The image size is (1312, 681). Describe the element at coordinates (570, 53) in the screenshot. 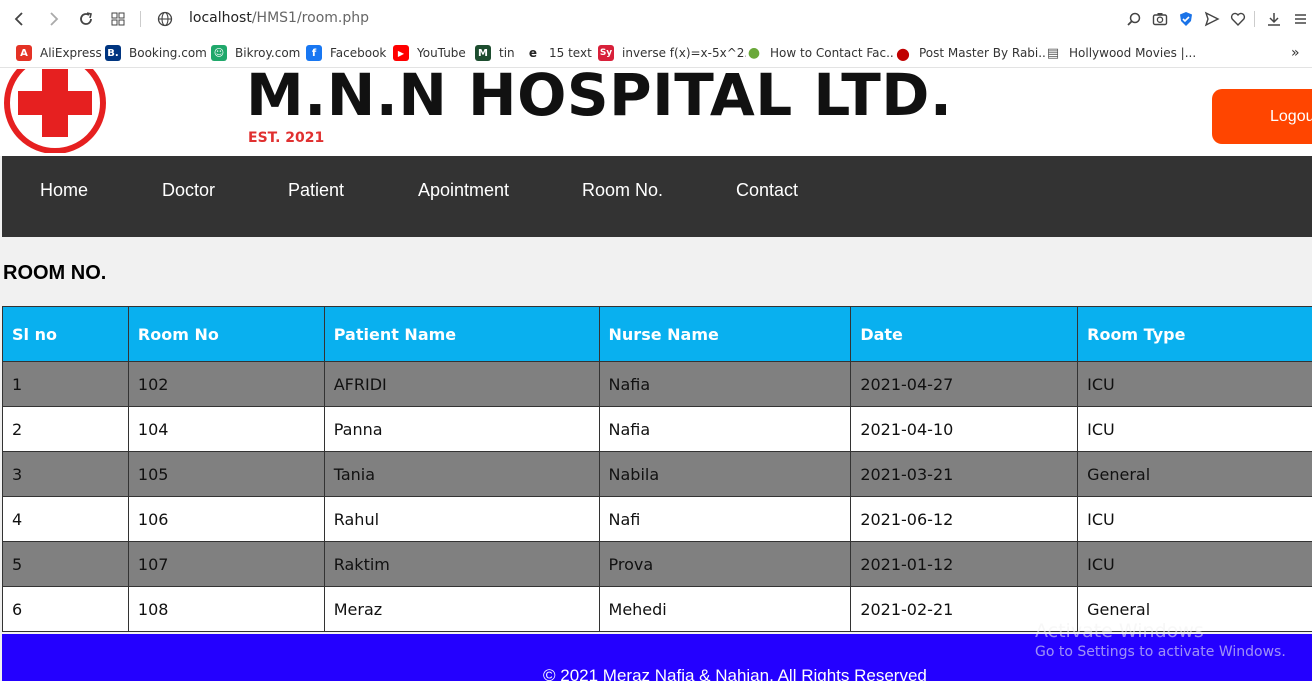

I see `bookmark-label: 15 text` at that location.